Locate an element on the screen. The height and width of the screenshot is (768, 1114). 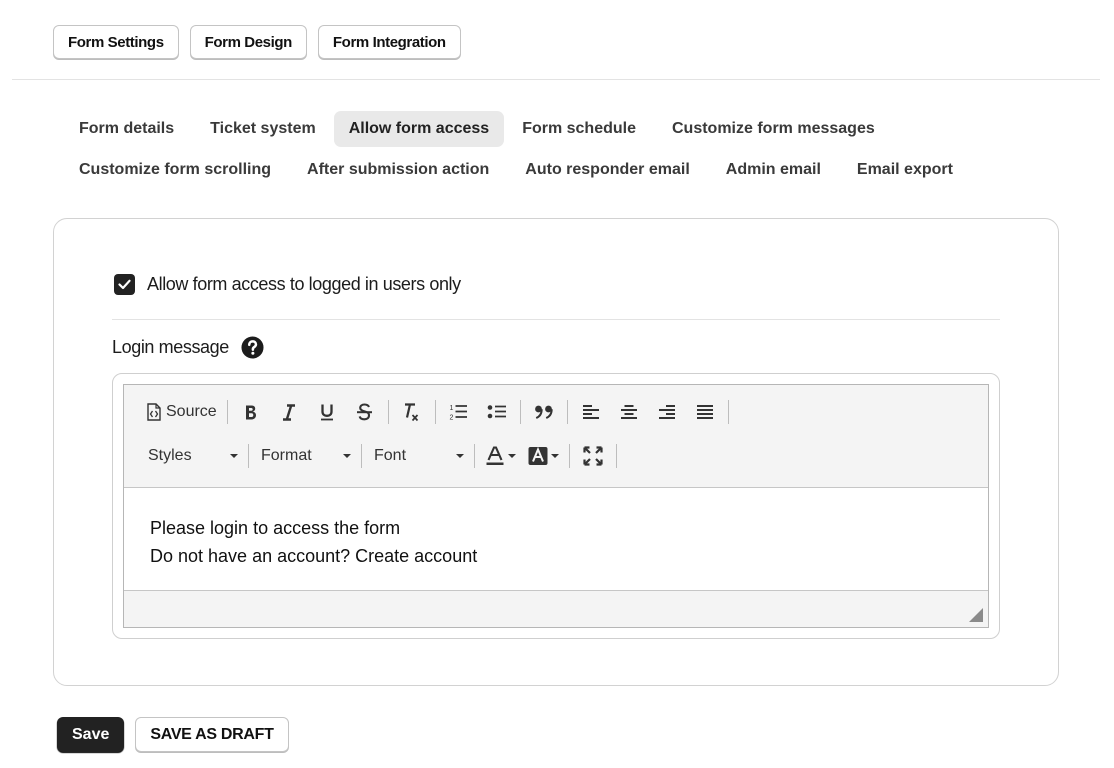
source-button: Source is located at coordinates (181, 412).